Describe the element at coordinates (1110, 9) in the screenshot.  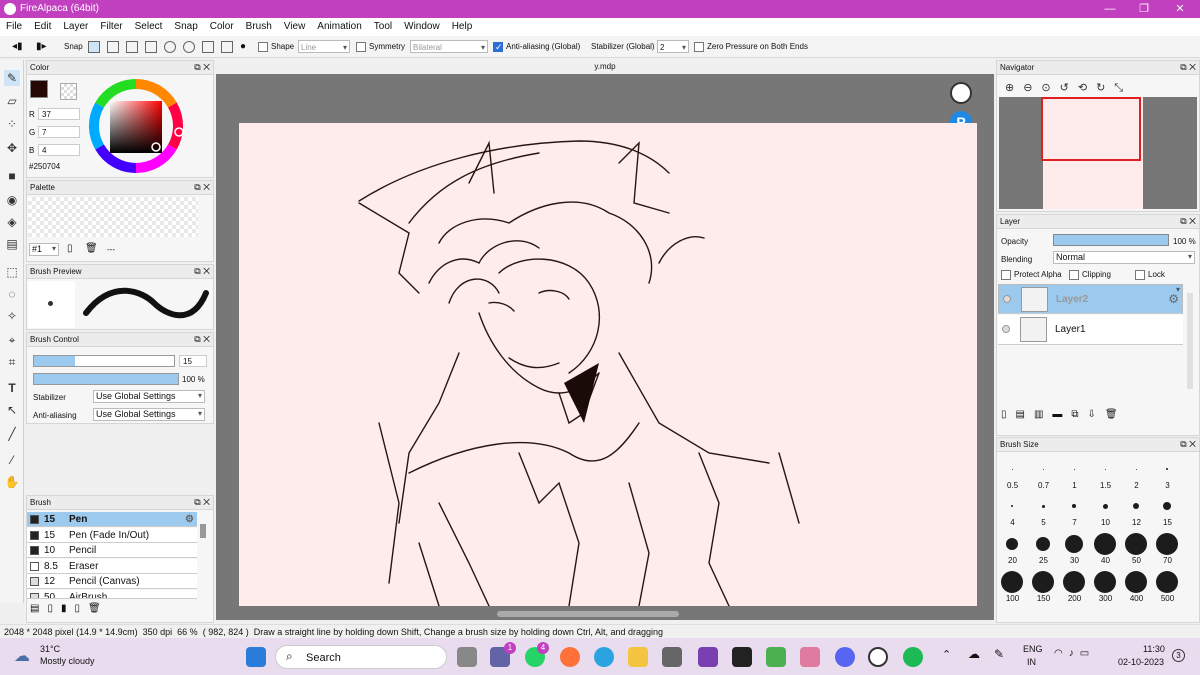
I see `minimize-button: —` at that location.